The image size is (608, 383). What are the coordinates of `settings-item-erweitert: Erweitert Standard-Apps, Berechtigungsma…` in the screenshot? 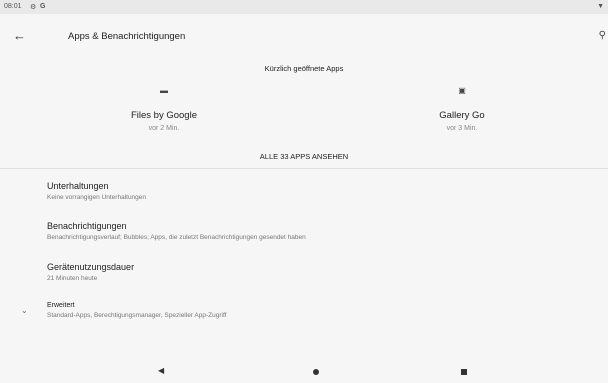 It's located at (136, 310).